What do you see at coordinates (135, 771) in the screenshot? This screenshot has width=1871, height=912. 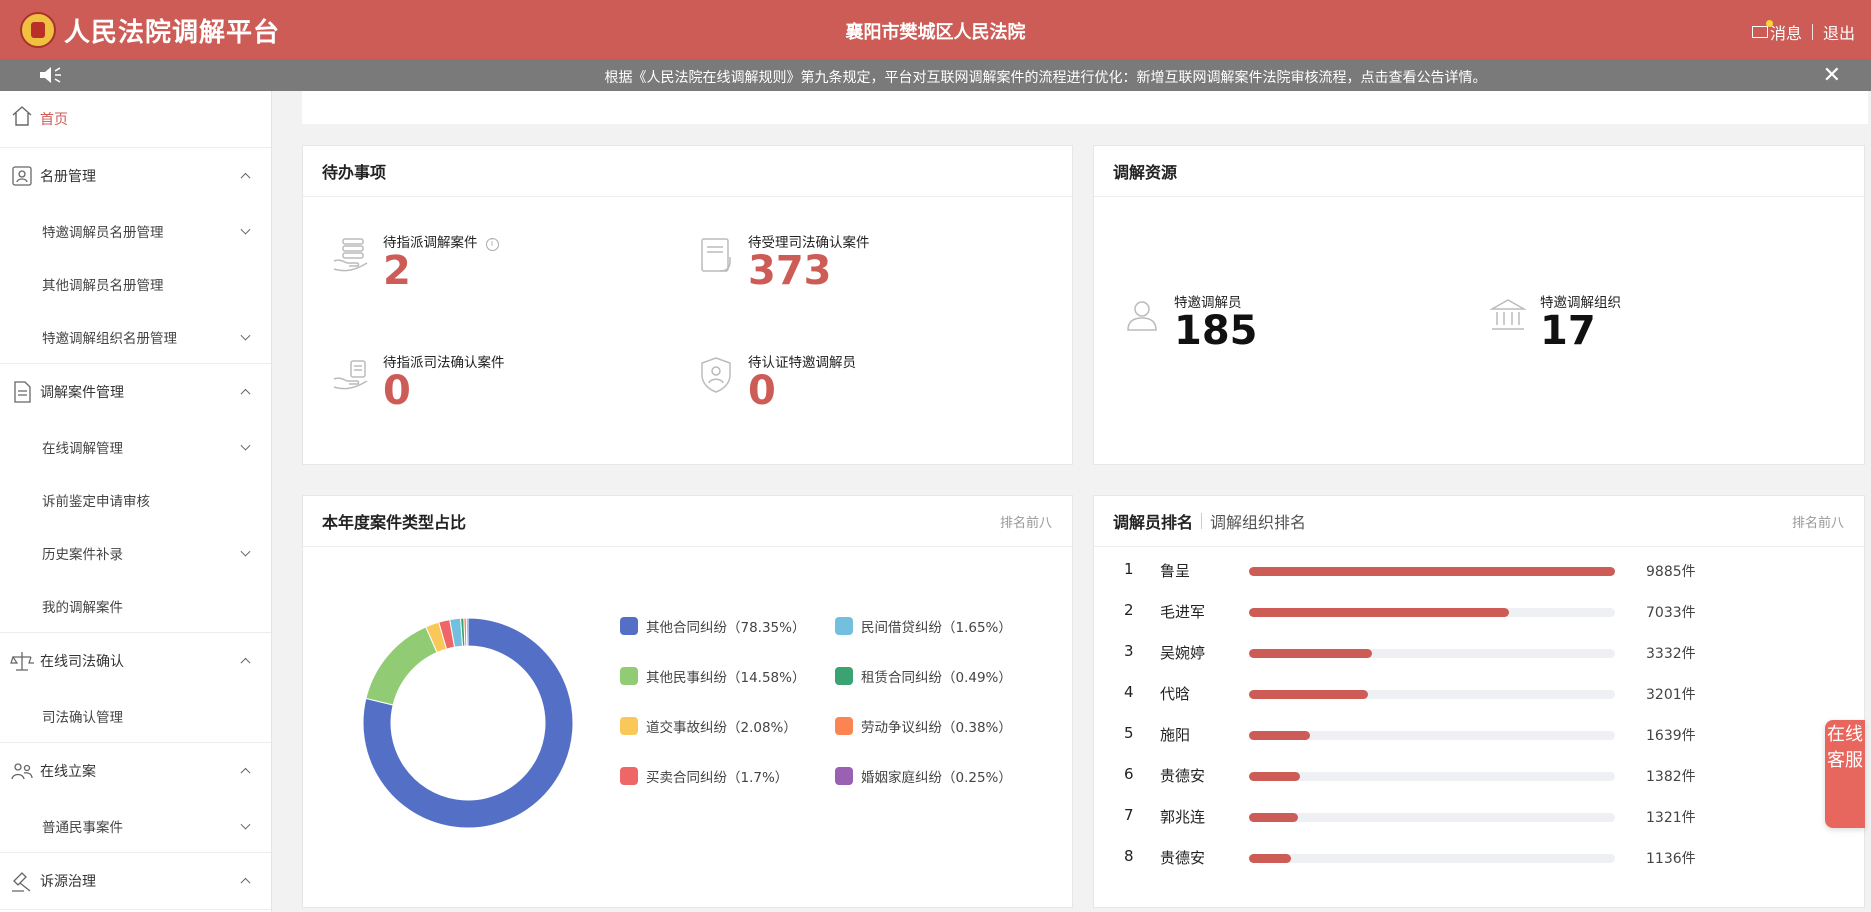 I see `sidebar-group-header: 在线立案` at bounding box center [135, 771].